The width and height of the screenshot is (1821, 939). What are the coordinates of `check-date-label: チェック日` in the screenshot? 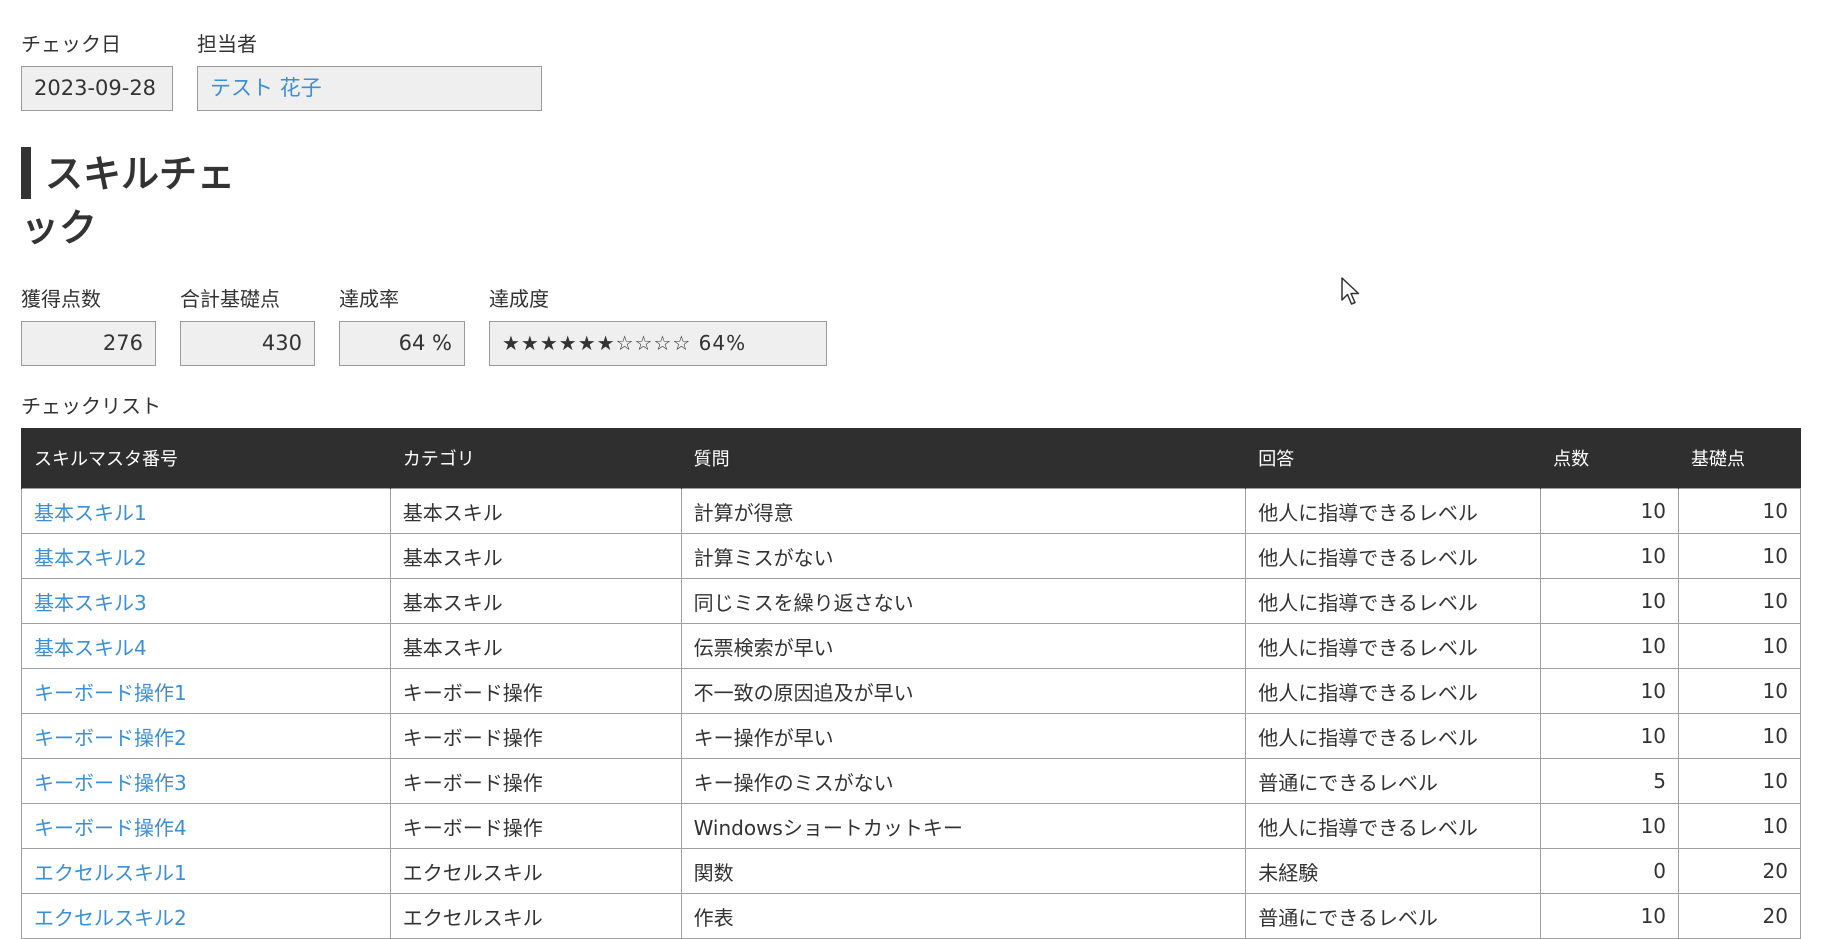 It's located at (71, 44).